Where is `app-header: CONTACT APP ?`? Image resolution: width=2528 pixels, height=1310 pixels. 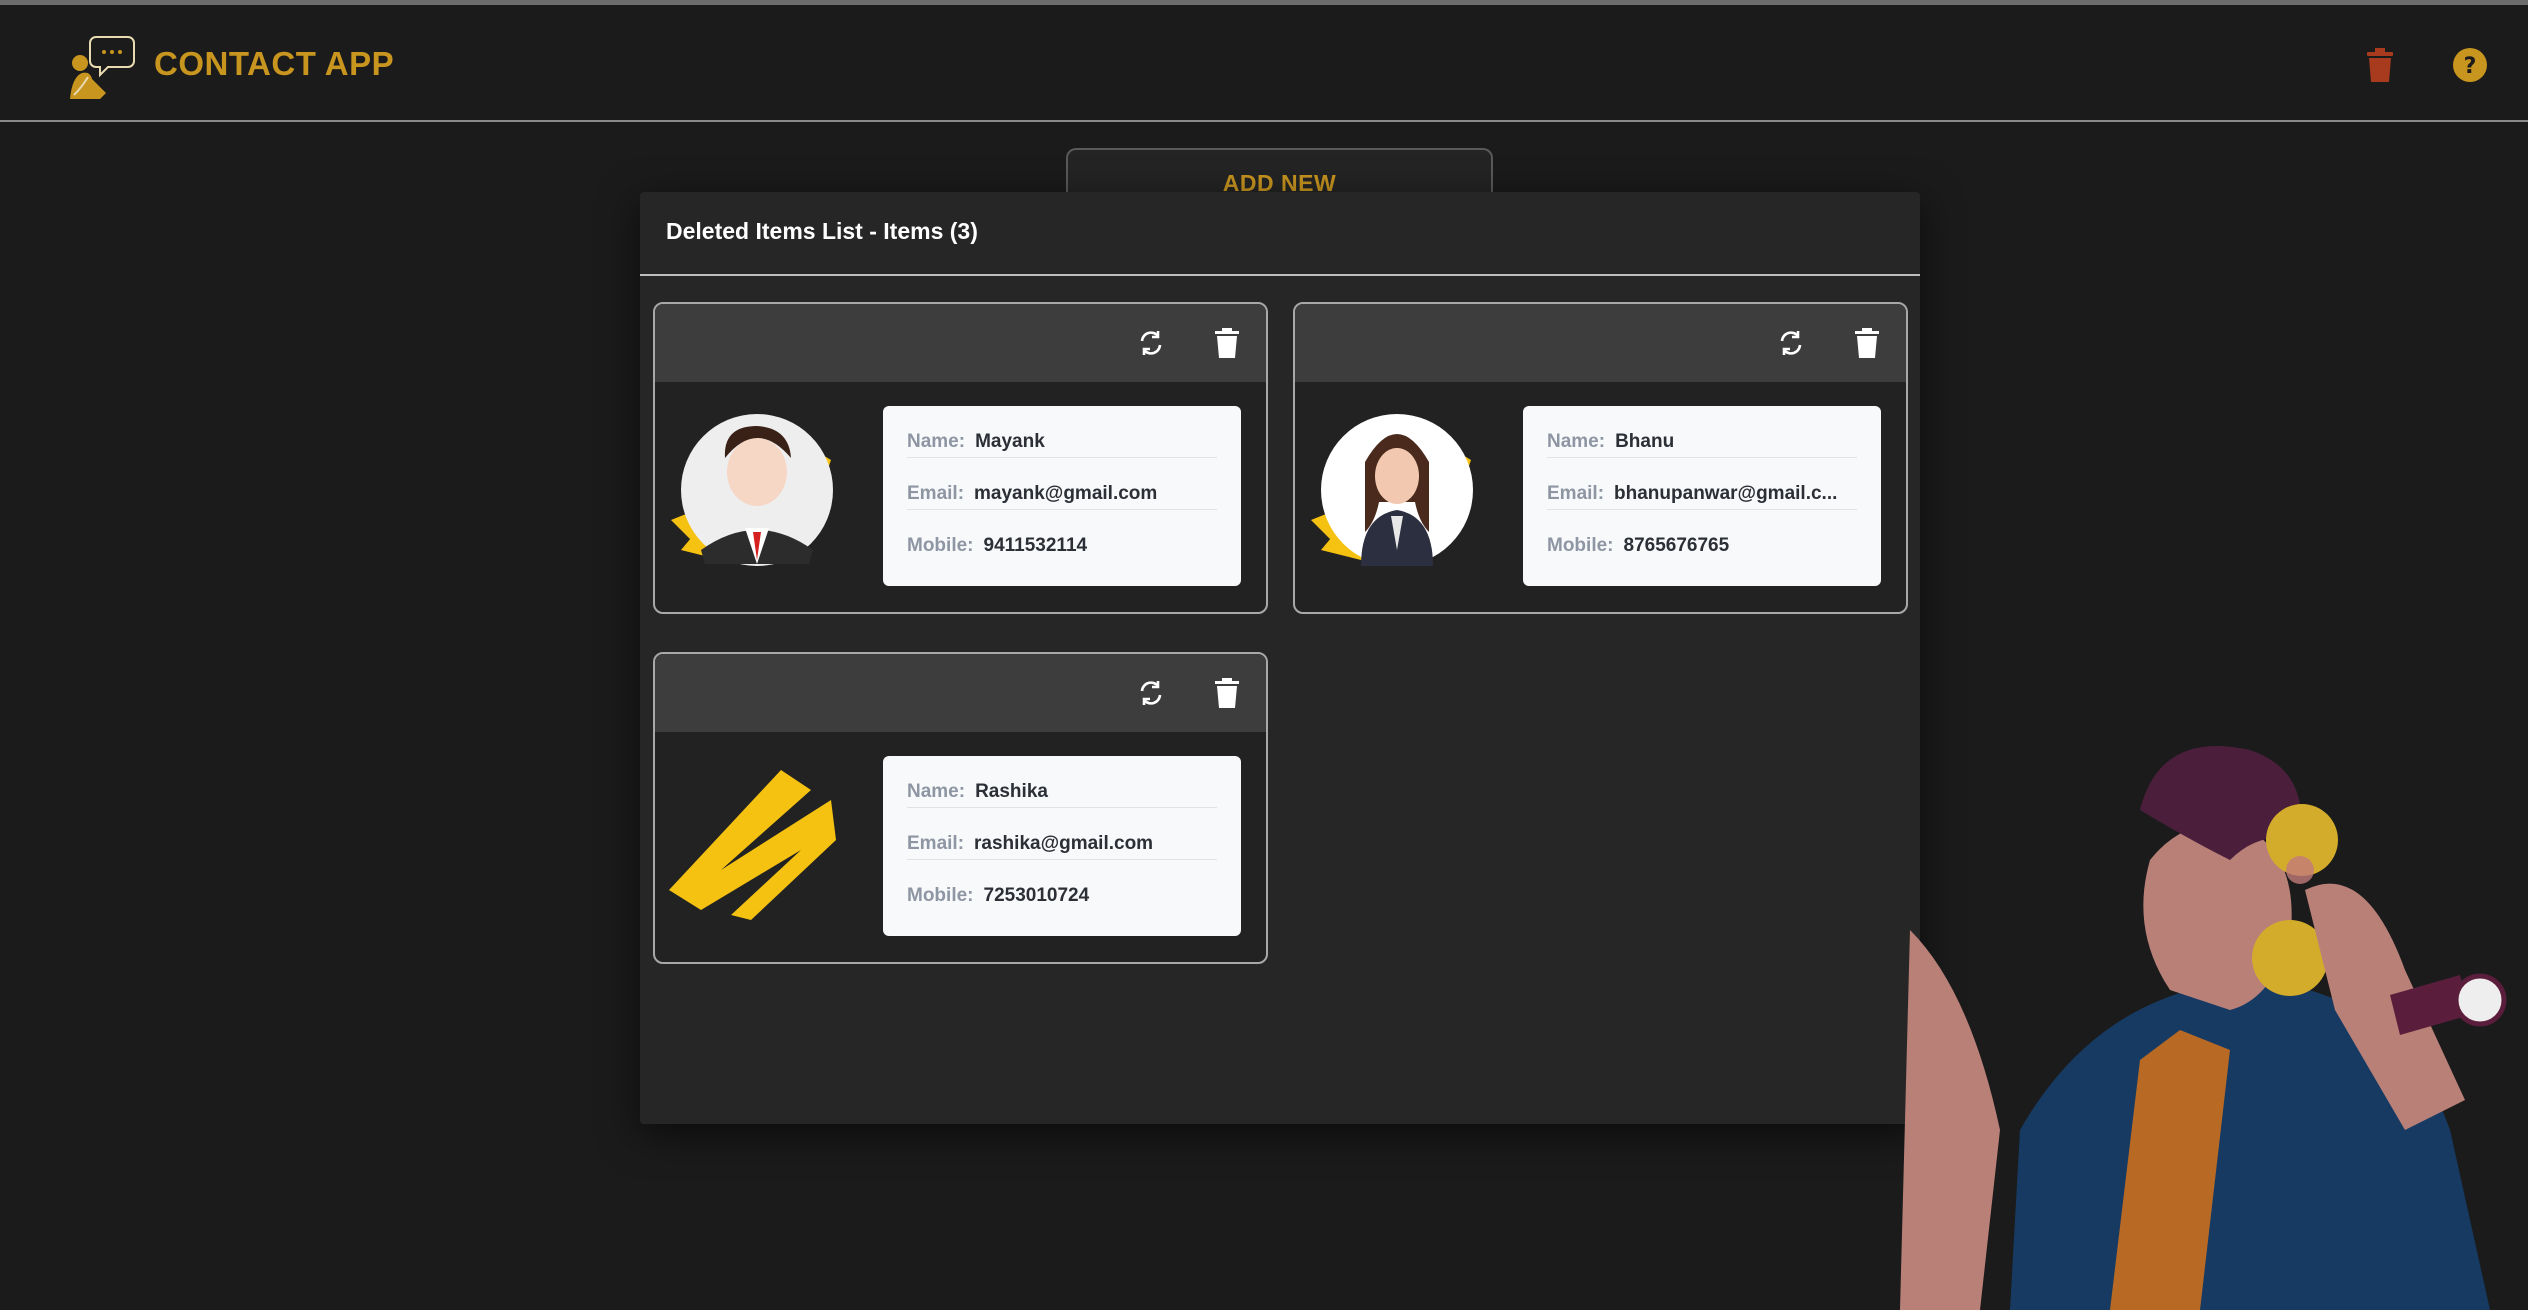
app-header: CONTACT APP ? is located at coordinates (1264, 63).